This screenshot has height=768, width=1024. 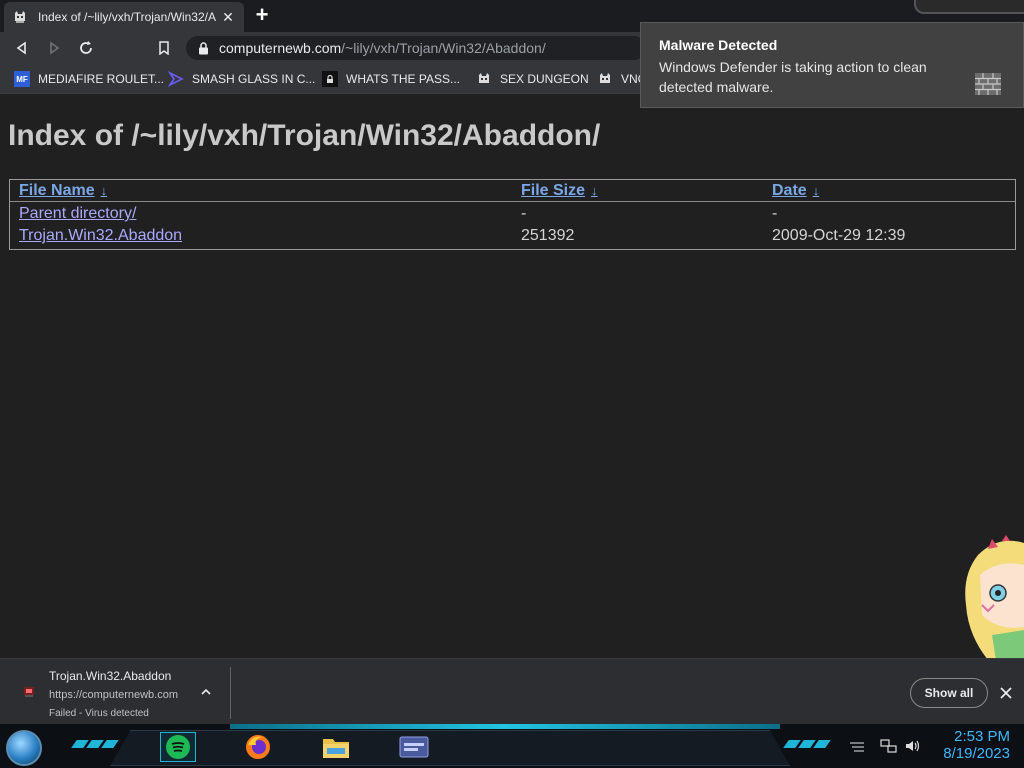 I want to click on volume-icon, so click(x=913, y=746).